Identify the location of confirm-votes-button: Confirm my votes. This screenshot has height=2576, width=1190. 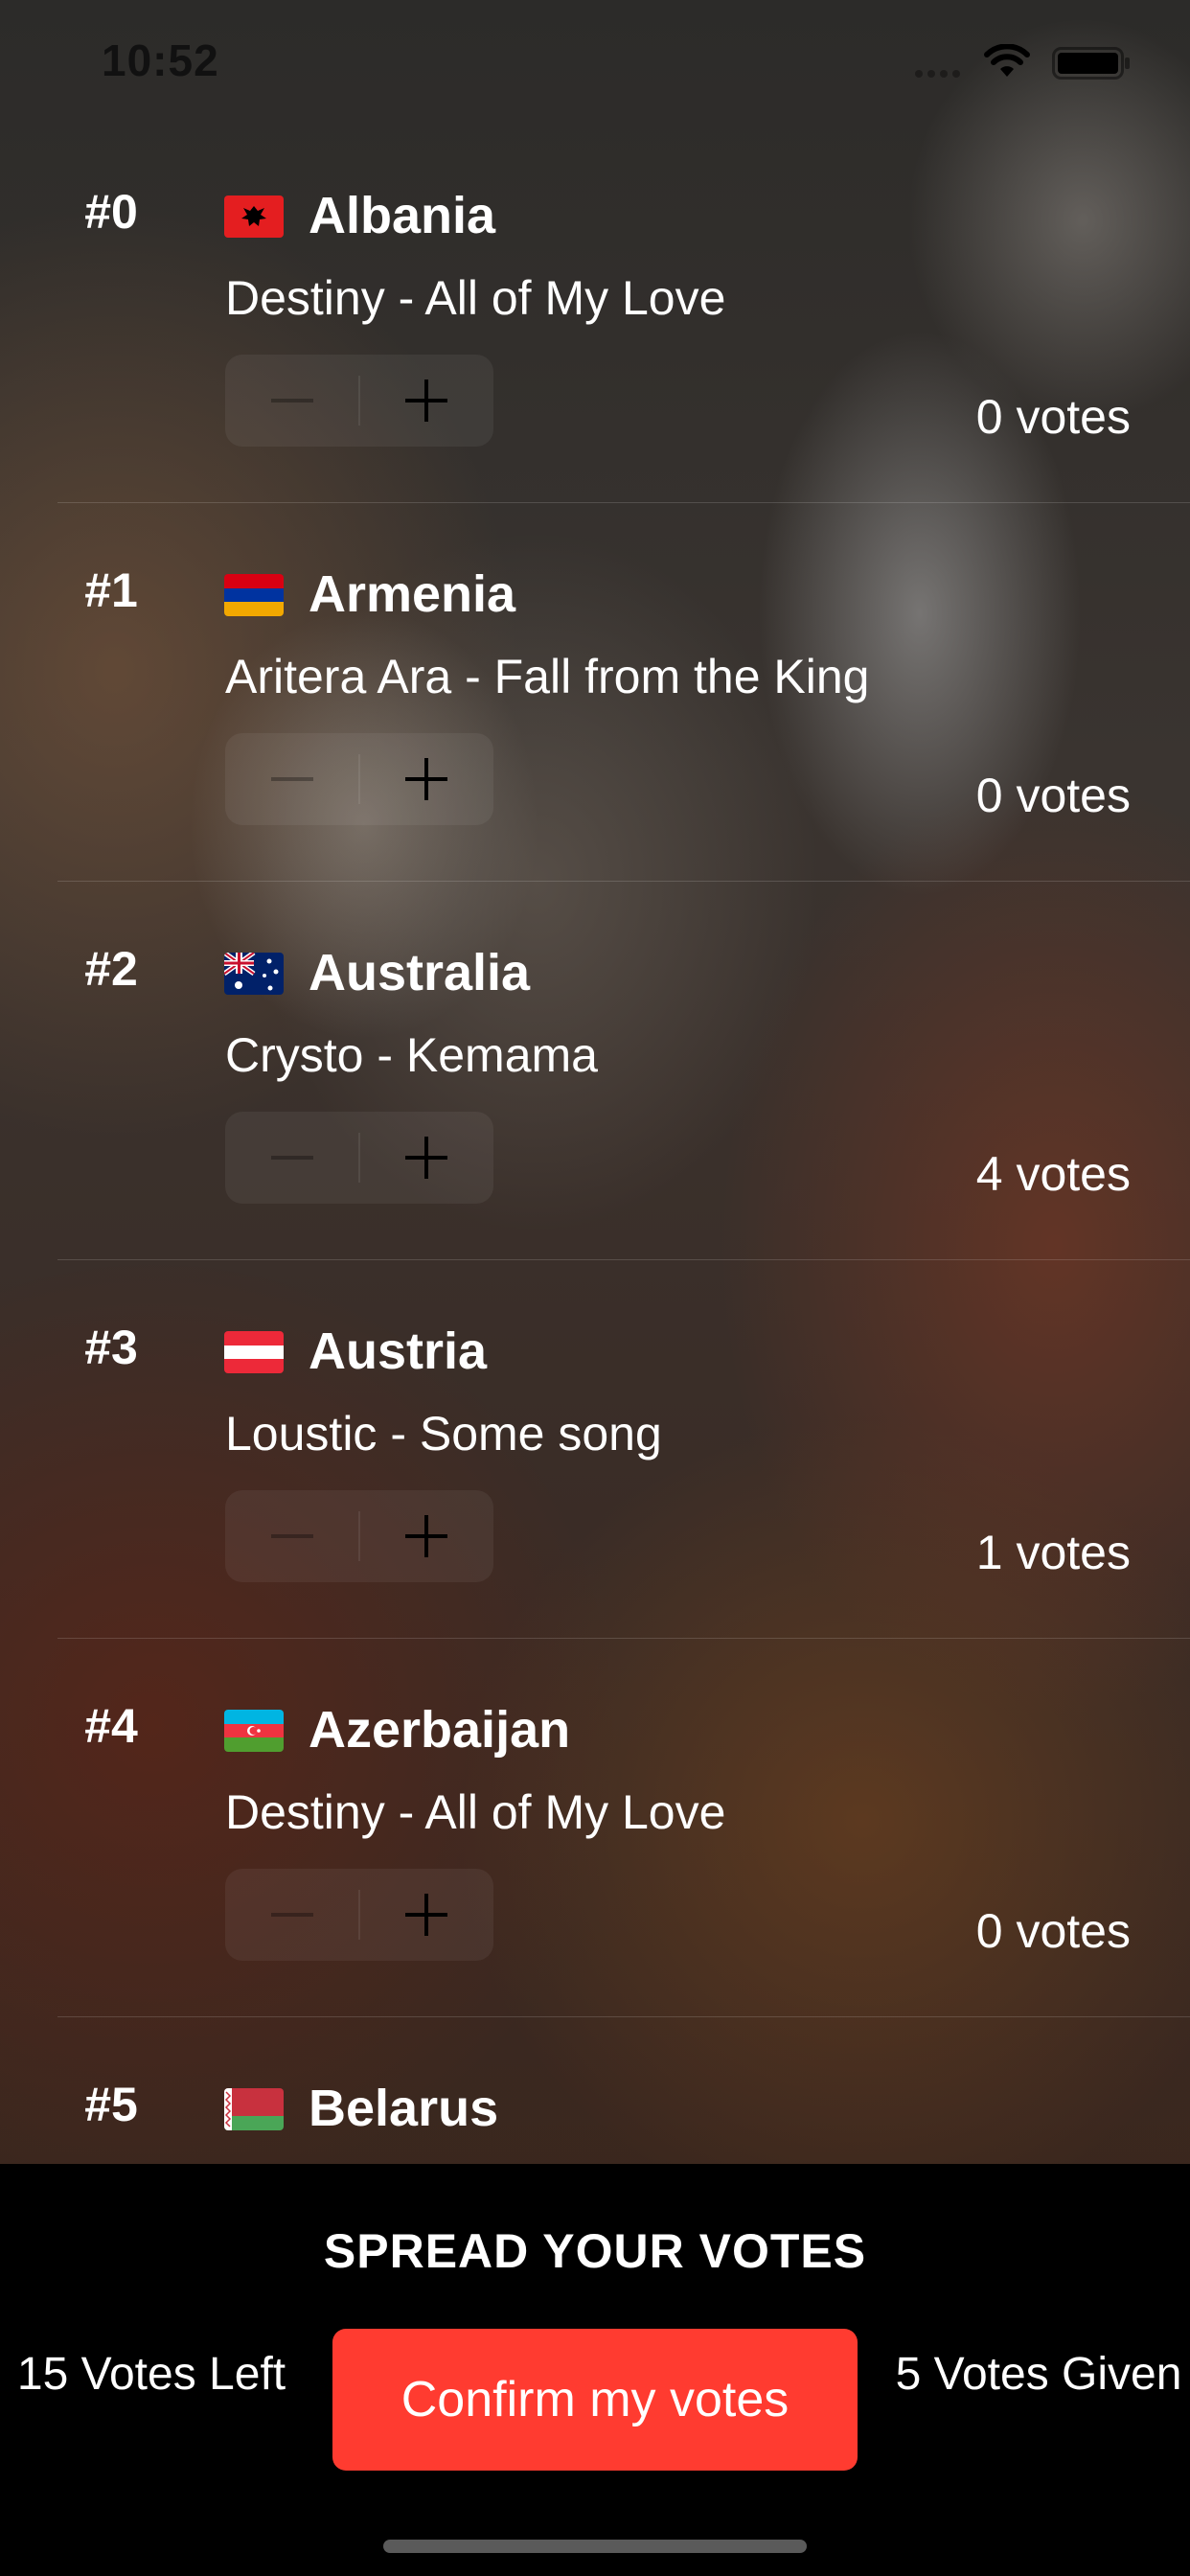
(595, 2400).